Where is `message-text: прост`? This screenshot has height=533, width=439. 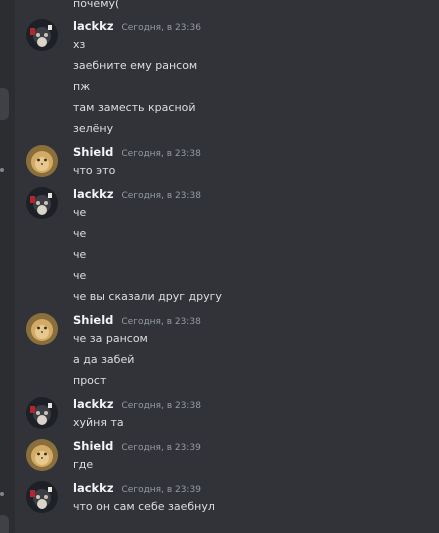 message-text: прост is located at coordinates (90, 380).